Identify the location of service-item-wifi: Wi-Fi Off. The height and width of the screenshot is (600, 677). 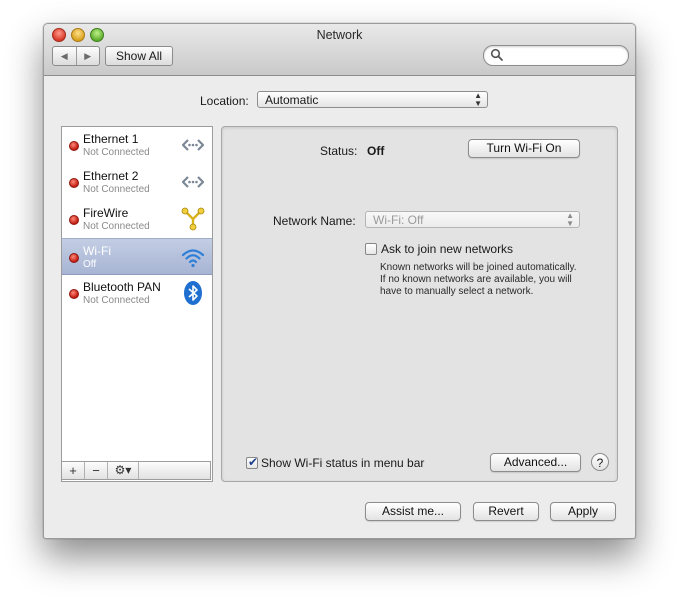
(137, 256).